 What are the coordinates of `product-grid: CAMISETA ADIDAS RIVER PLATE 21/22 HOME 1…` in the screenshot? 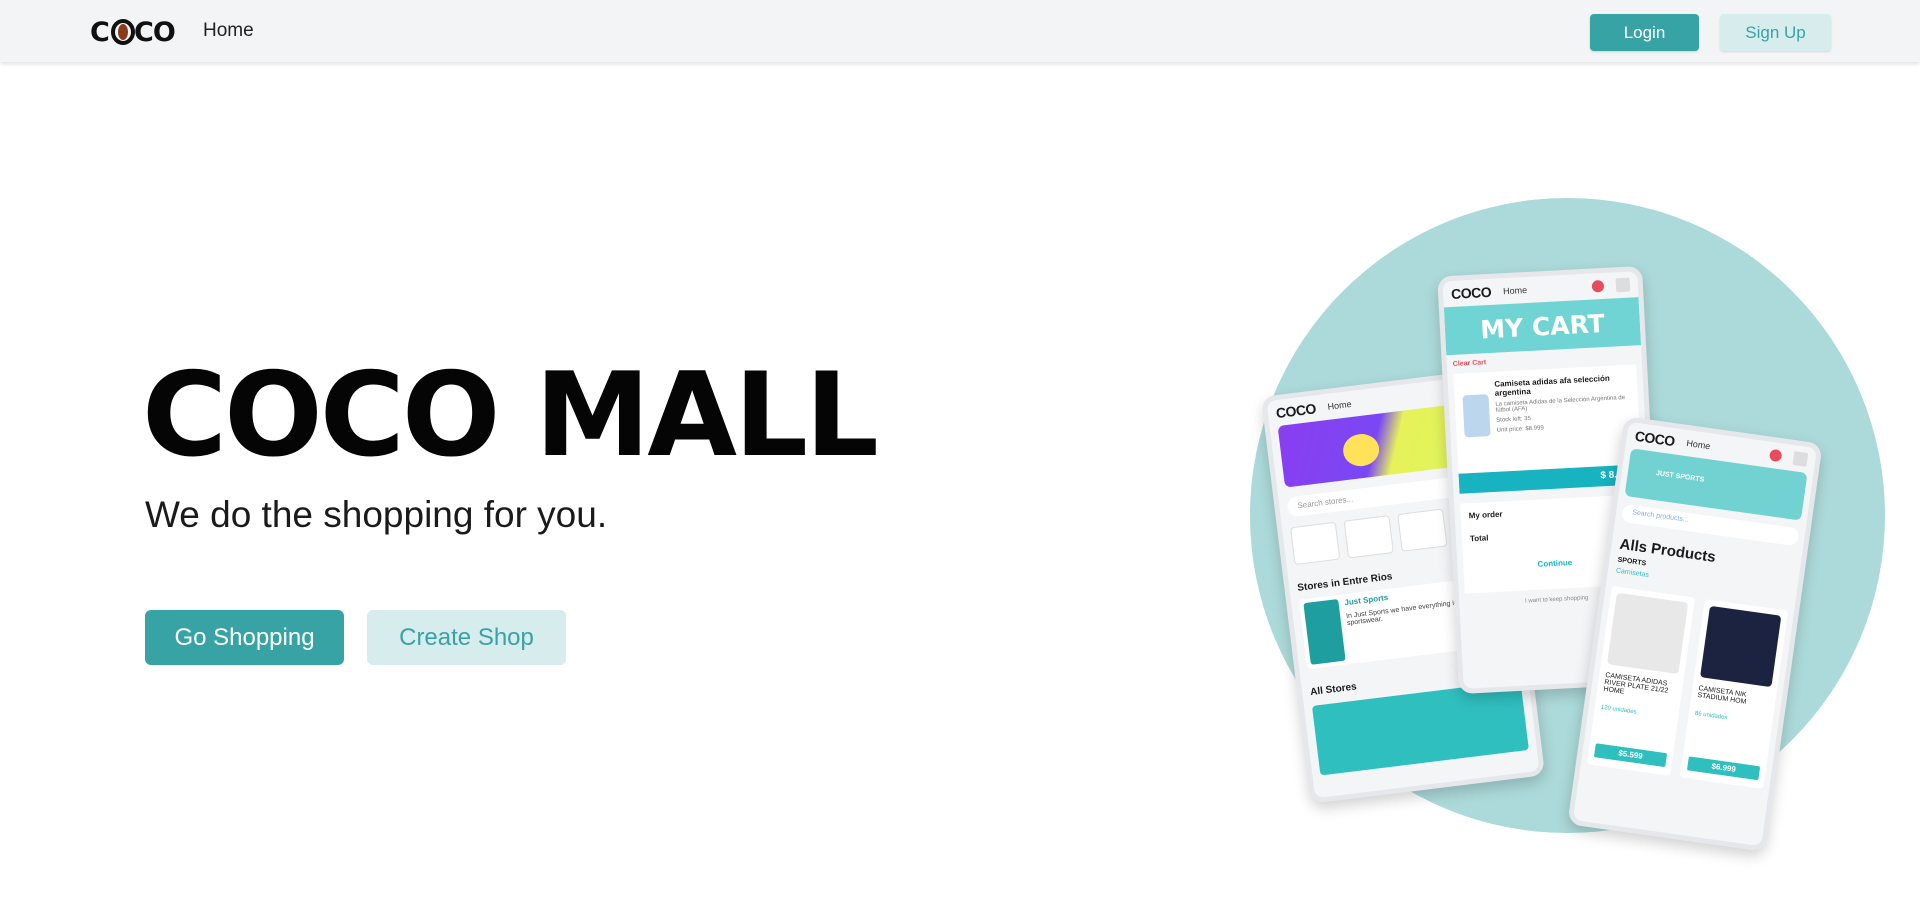 It's located at (1687, 687).